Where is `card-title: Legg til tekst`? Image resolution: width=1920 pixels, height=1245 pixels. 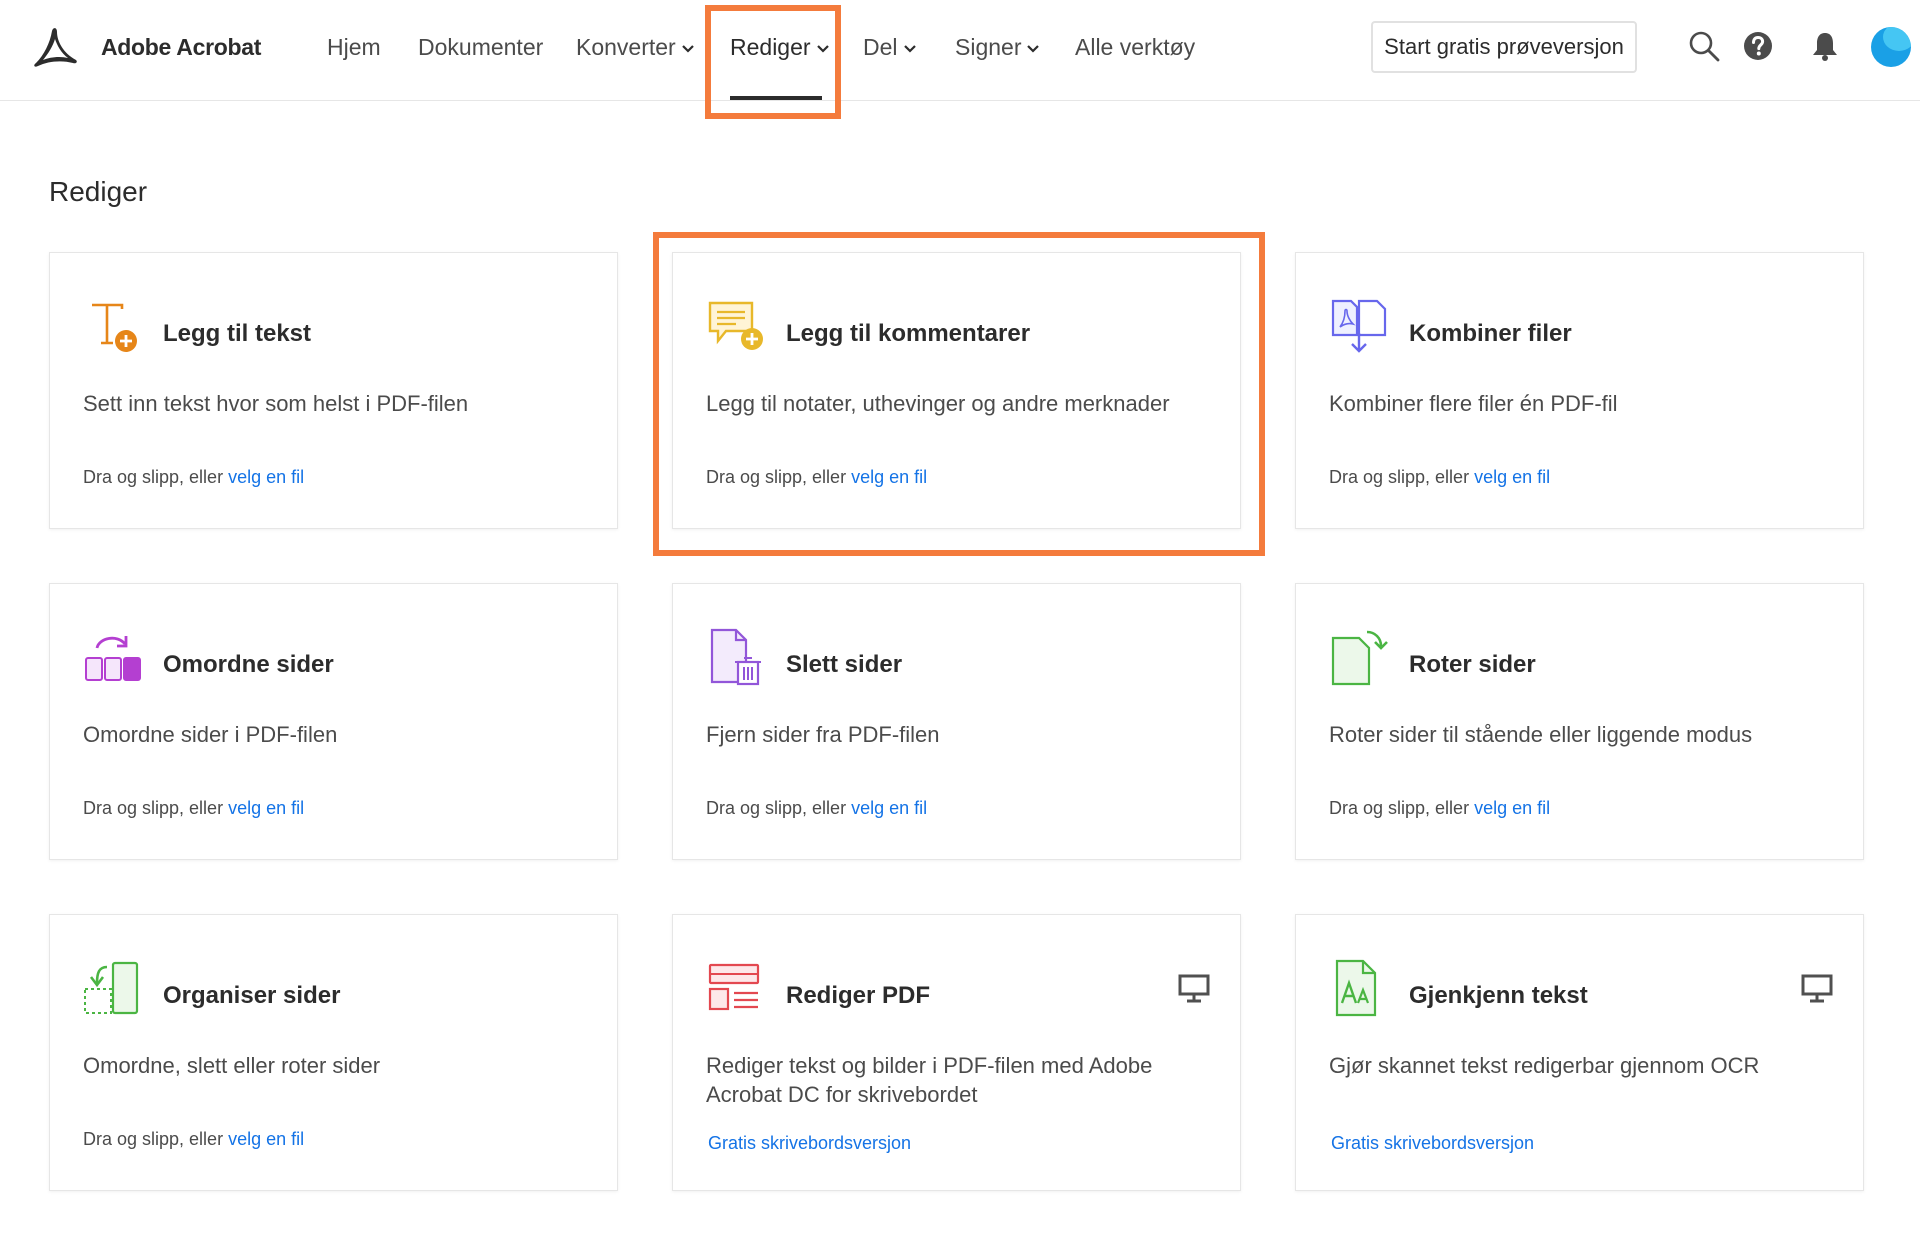
card-title: Legg til tekst is located at coordinates (237, 333).